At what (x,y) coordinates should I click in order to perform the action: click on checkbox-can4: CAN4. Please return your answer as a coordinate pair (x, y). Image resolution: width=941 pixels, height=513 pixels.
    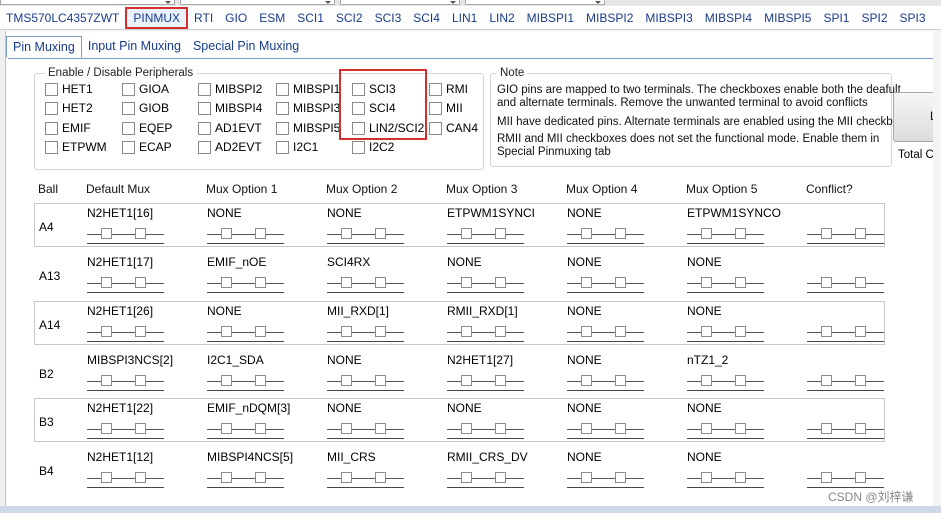
    Looking at the image, I should click on (453, 128).